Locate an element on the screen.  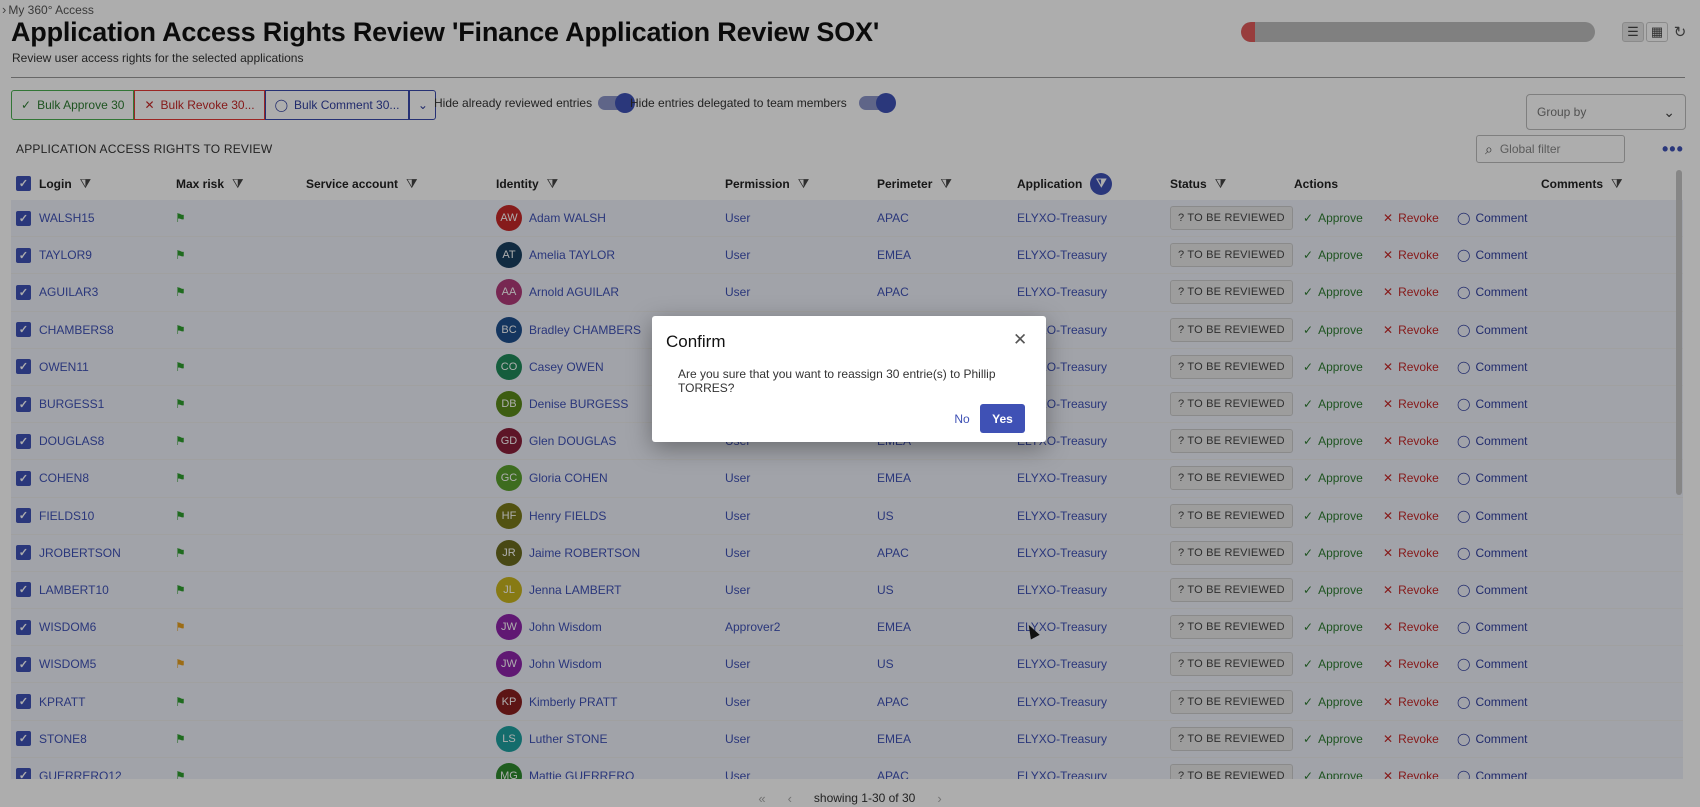
no-button: No is located at coordinates (962, 419).